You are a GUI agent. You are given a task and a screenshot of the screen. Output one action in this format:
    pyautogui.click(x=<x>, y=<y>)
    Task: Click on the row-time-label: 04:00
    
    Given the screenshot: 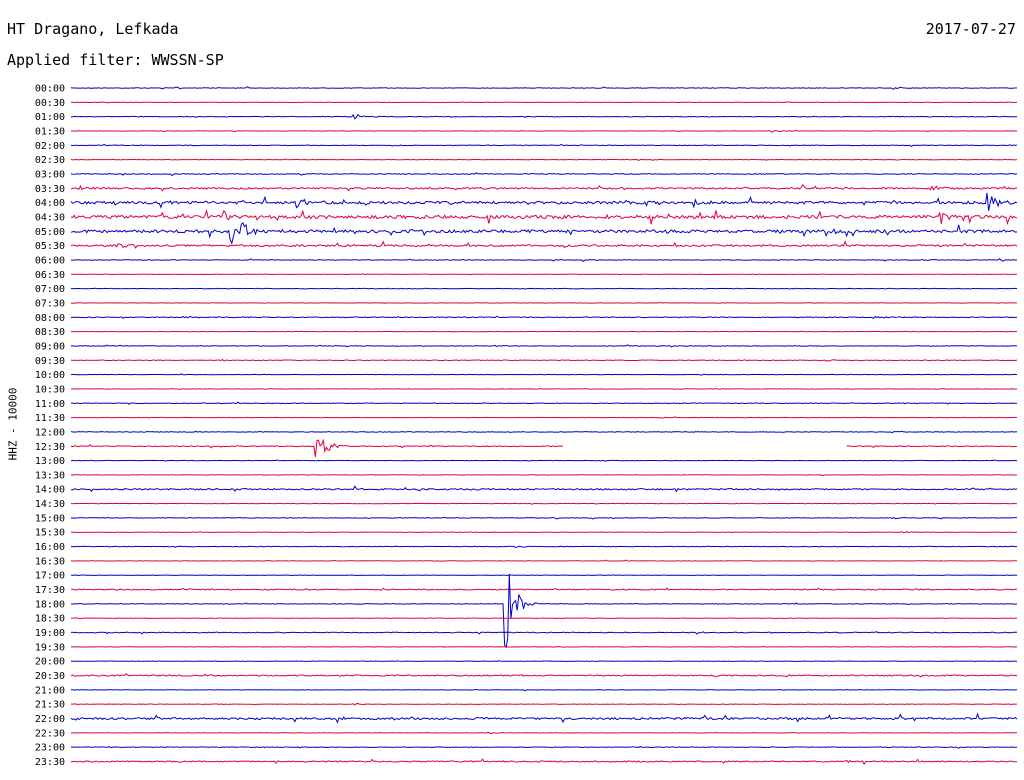 What is the action you would take?
    pyautogui.click(x=50, y=203)
    